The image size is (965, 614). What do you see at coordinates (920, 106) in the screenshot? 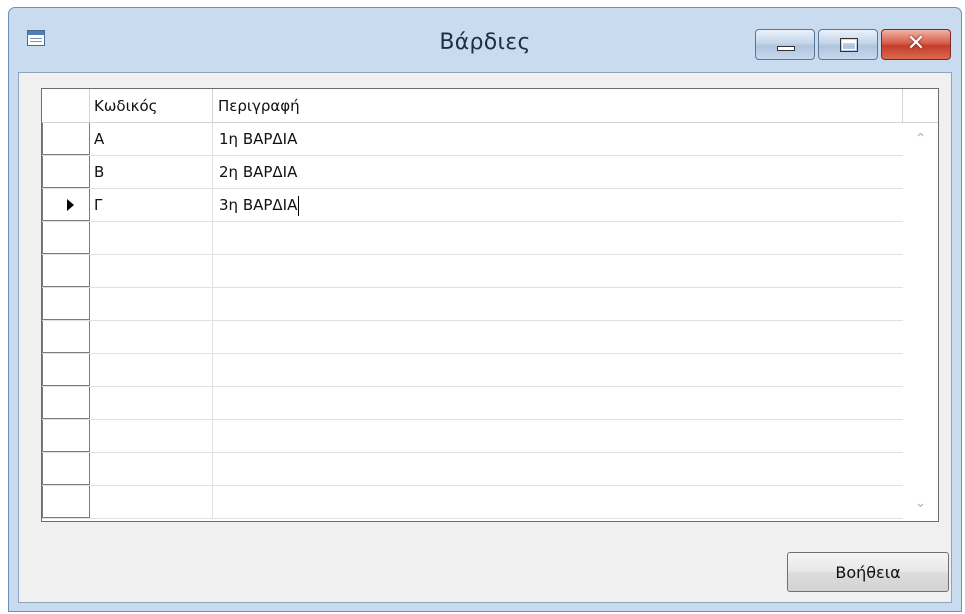
I see `header-corner` at bounding box center [920, 106].